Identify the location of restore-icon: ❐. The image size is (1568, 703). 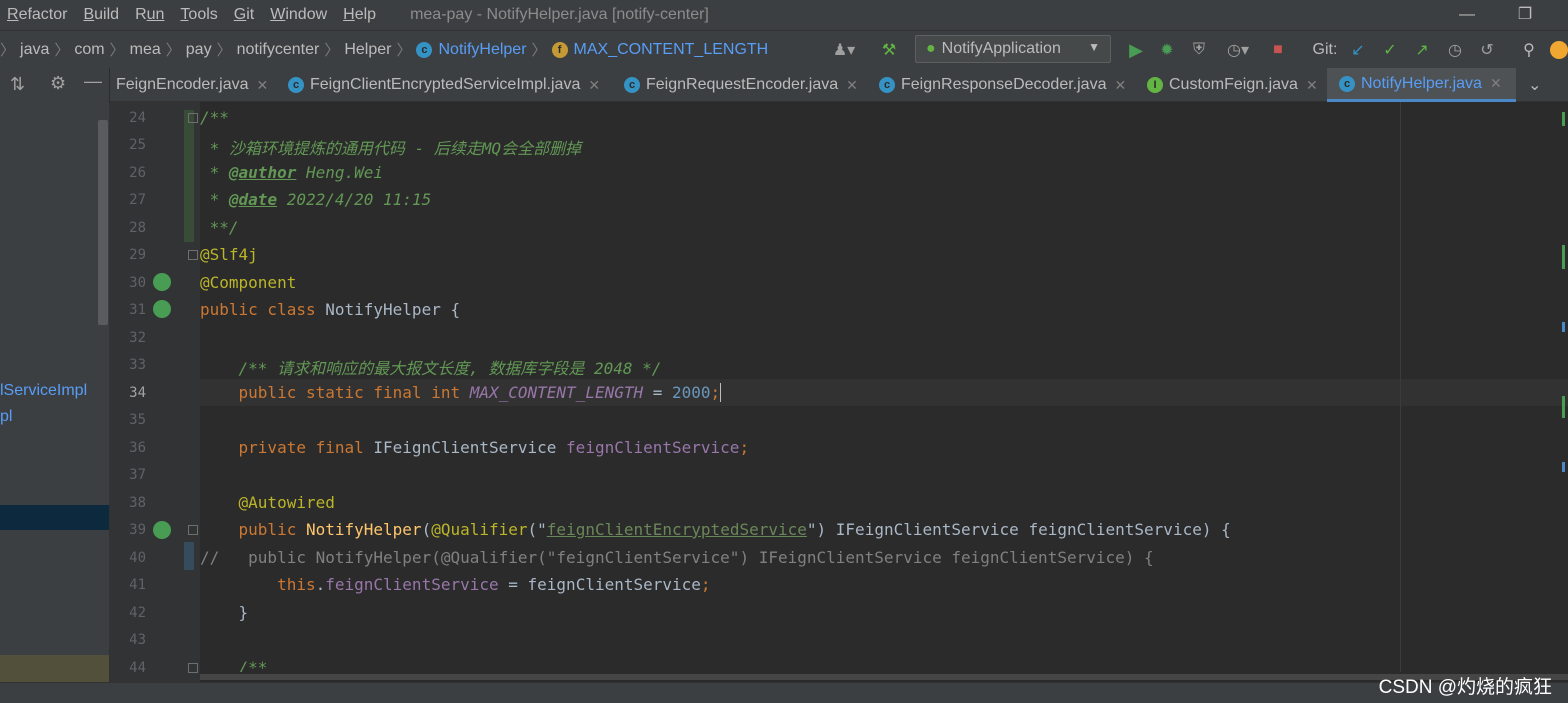
(1525, 15).